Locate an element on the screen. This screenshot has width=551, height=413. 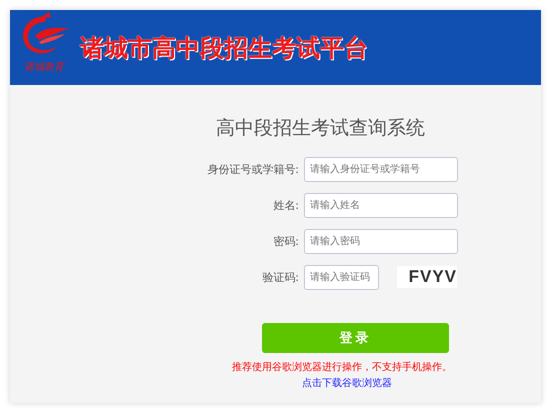
input-field: 请输入身份证号或学籍号 is located at coordinates (381, 169).